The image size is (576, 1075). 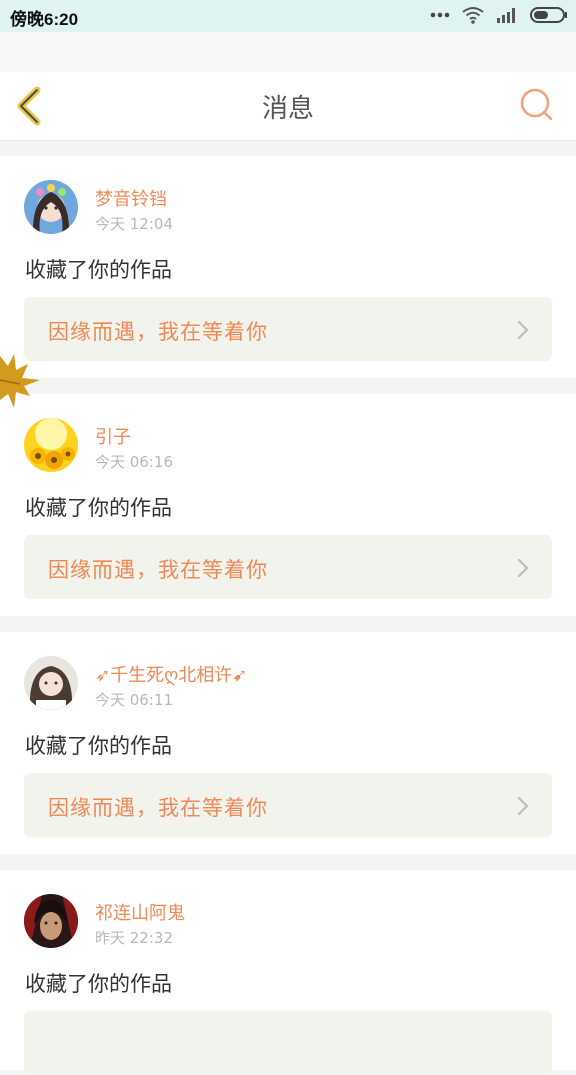 I want to click on search-button, so click(x=537, y=105).